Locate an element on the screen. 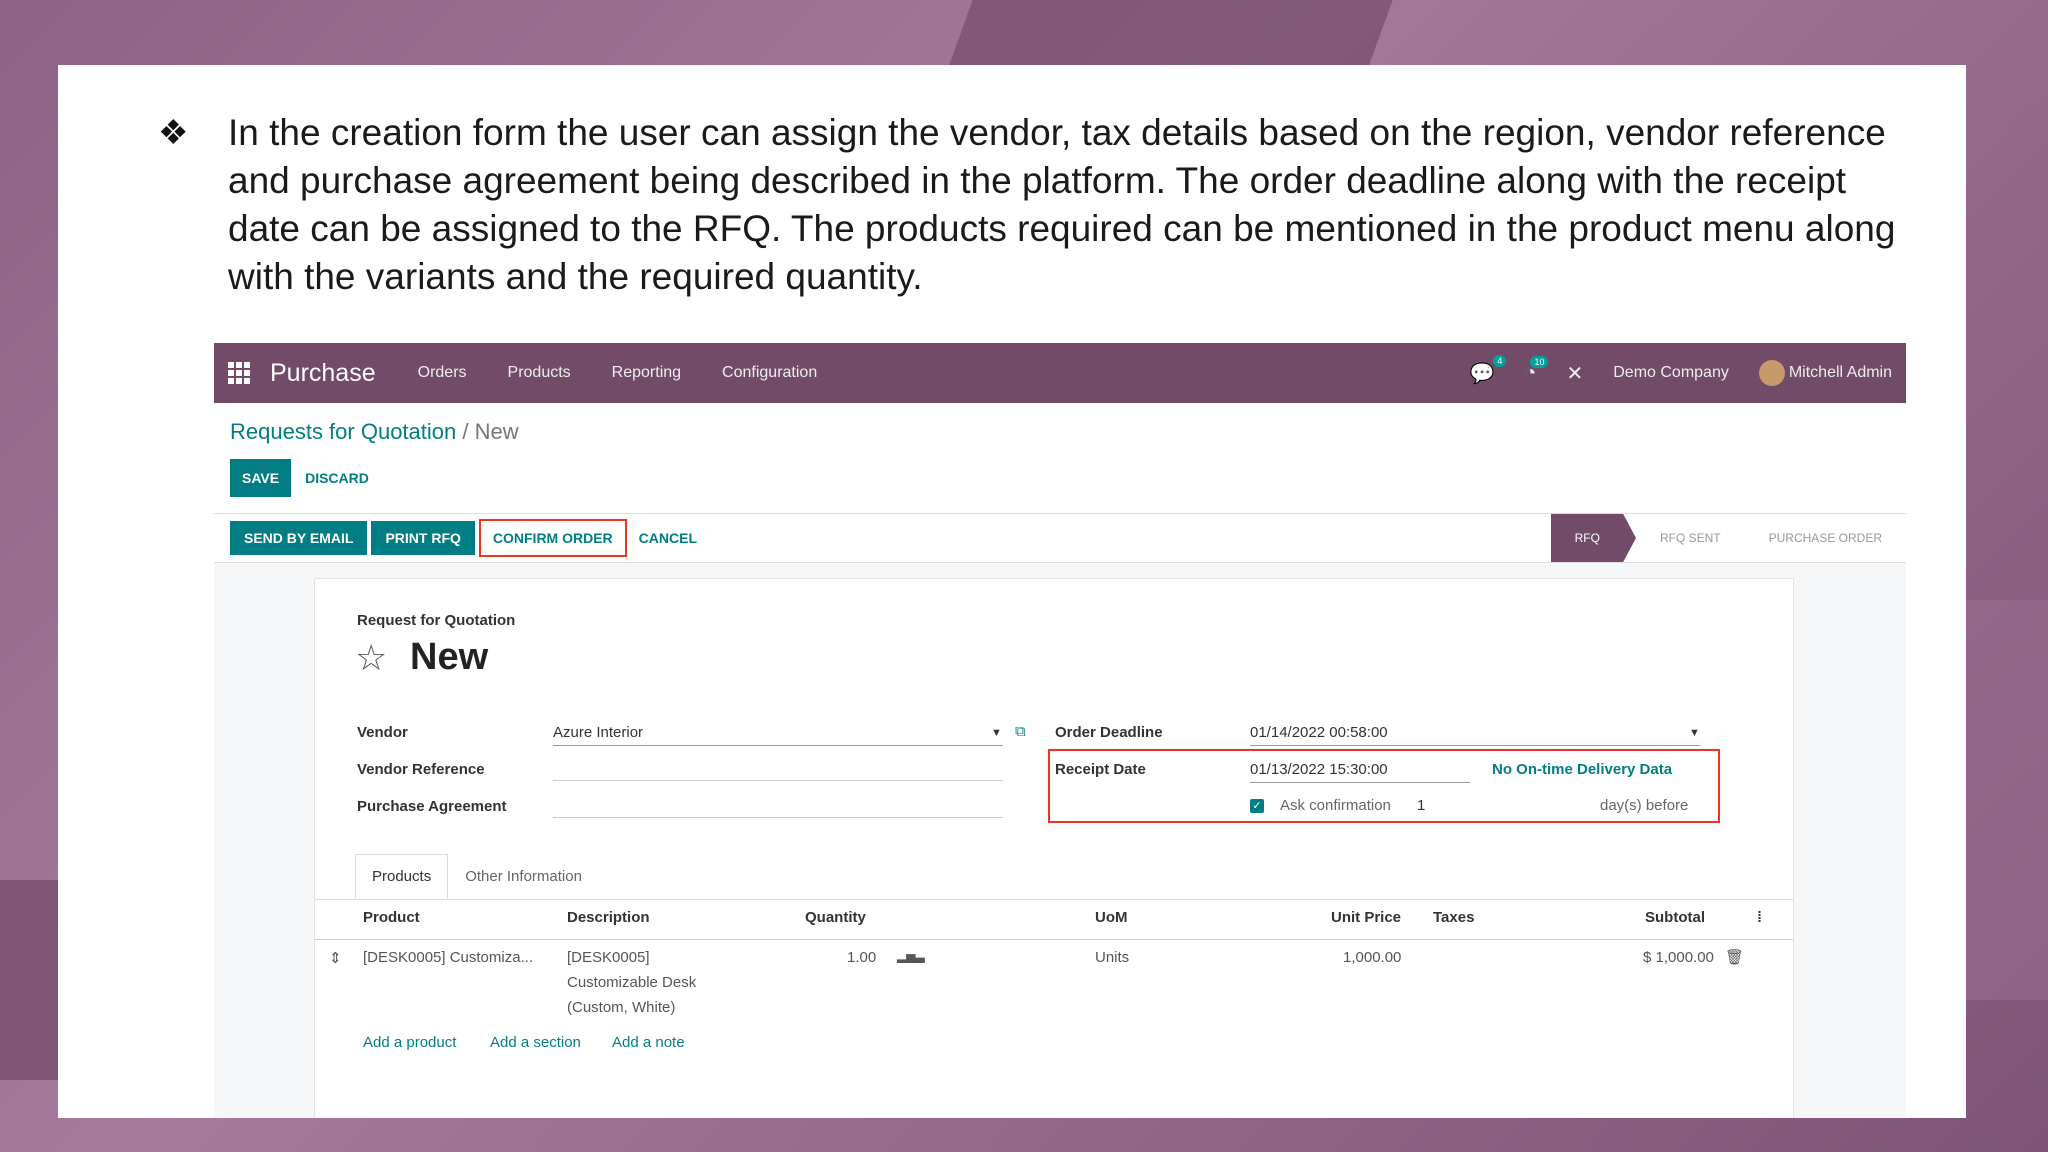 The width and height of the screenshot is (2048, 1152). stage-rfq: RFQ is located at coordinates (1593, 538).